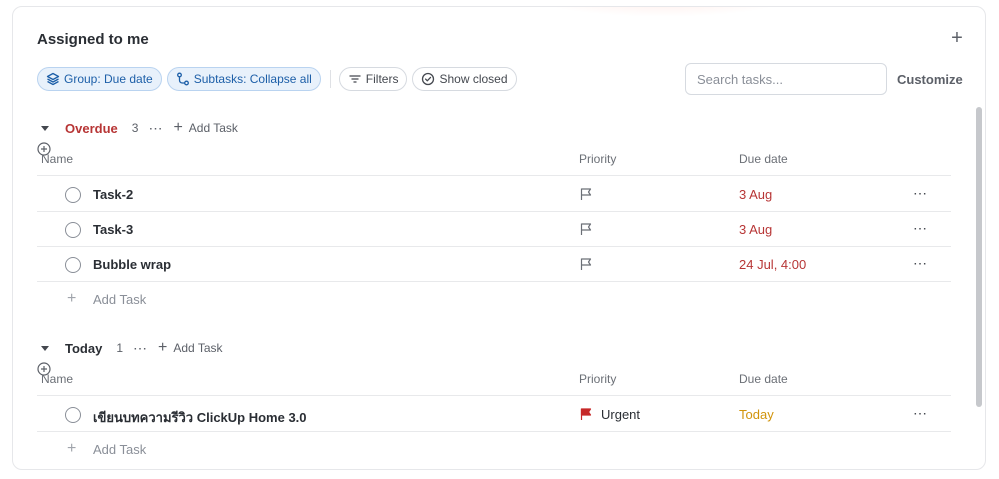  I want to click on task-name: เขียนบทความรีวิว ClickUp Home 3.0, so click(200, 417).